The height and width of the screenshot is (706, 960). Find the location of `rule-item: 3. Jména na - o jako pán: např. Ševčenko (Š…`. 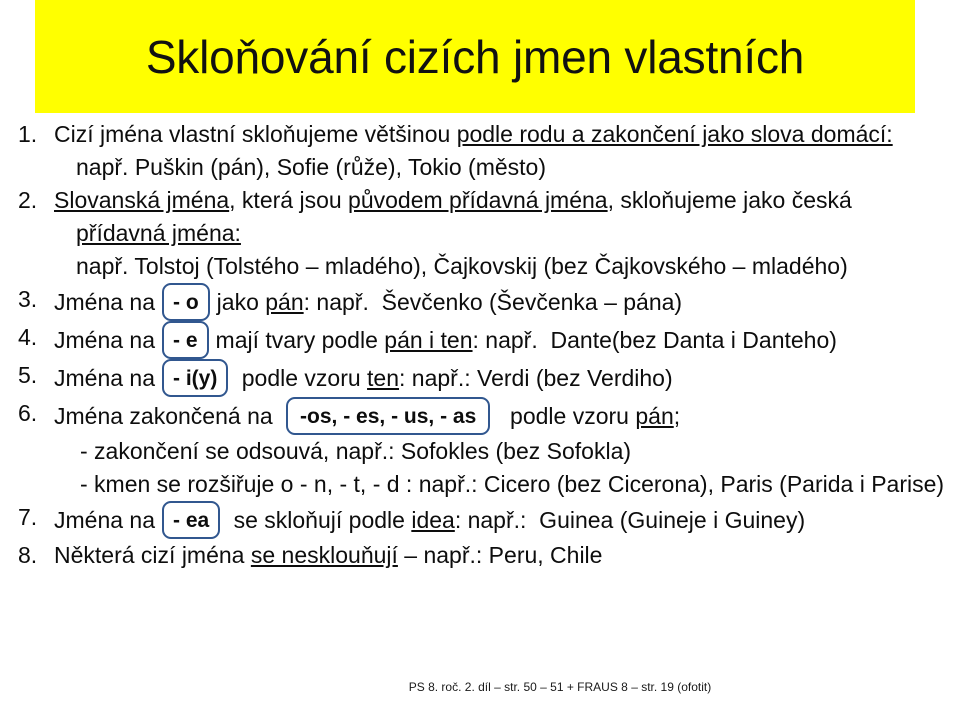

rule-item: 3. Jména na - o jako pán: např. Ševčenko (Š… is located at coordinates (480, 302).